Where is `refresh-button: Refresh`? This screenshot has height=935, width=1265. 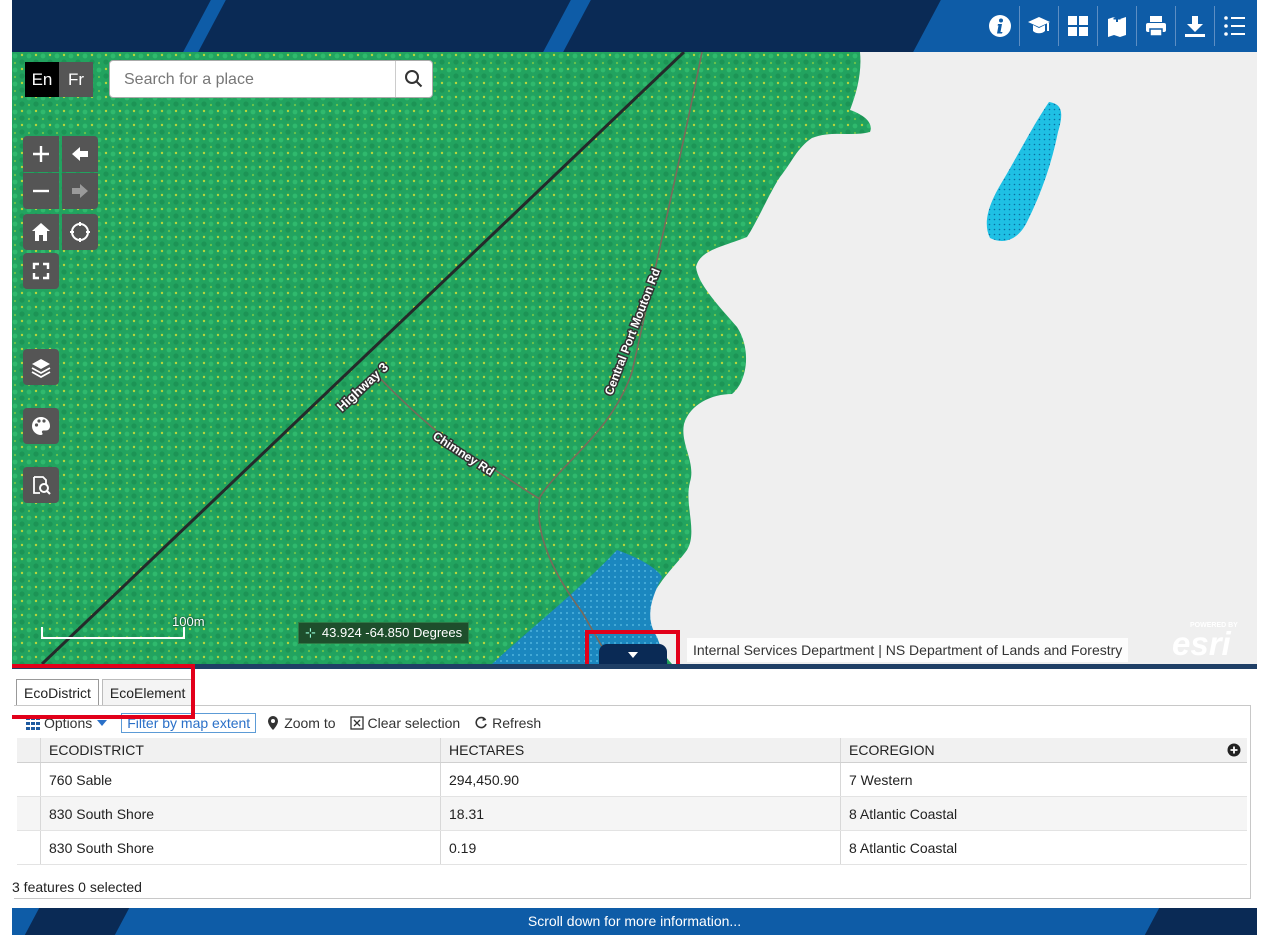
refresh-button: Refresh is located at coordinates (507, 723).